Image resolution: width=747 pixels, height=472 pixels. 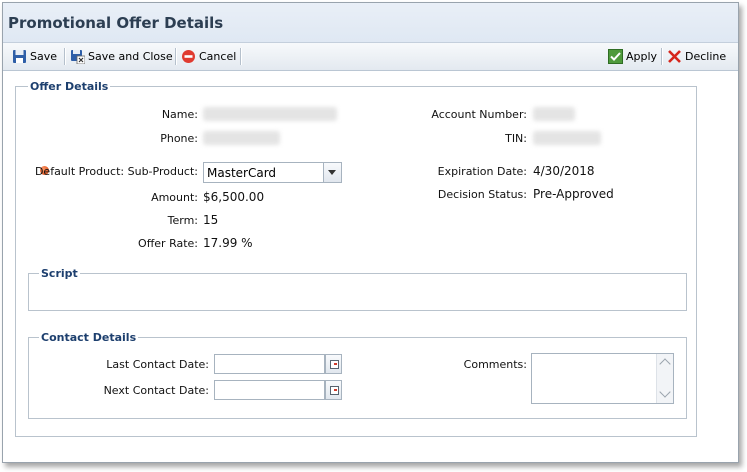 I want to click on product-label: Default Product: Sub-Product:, so click(x=116, y=171).